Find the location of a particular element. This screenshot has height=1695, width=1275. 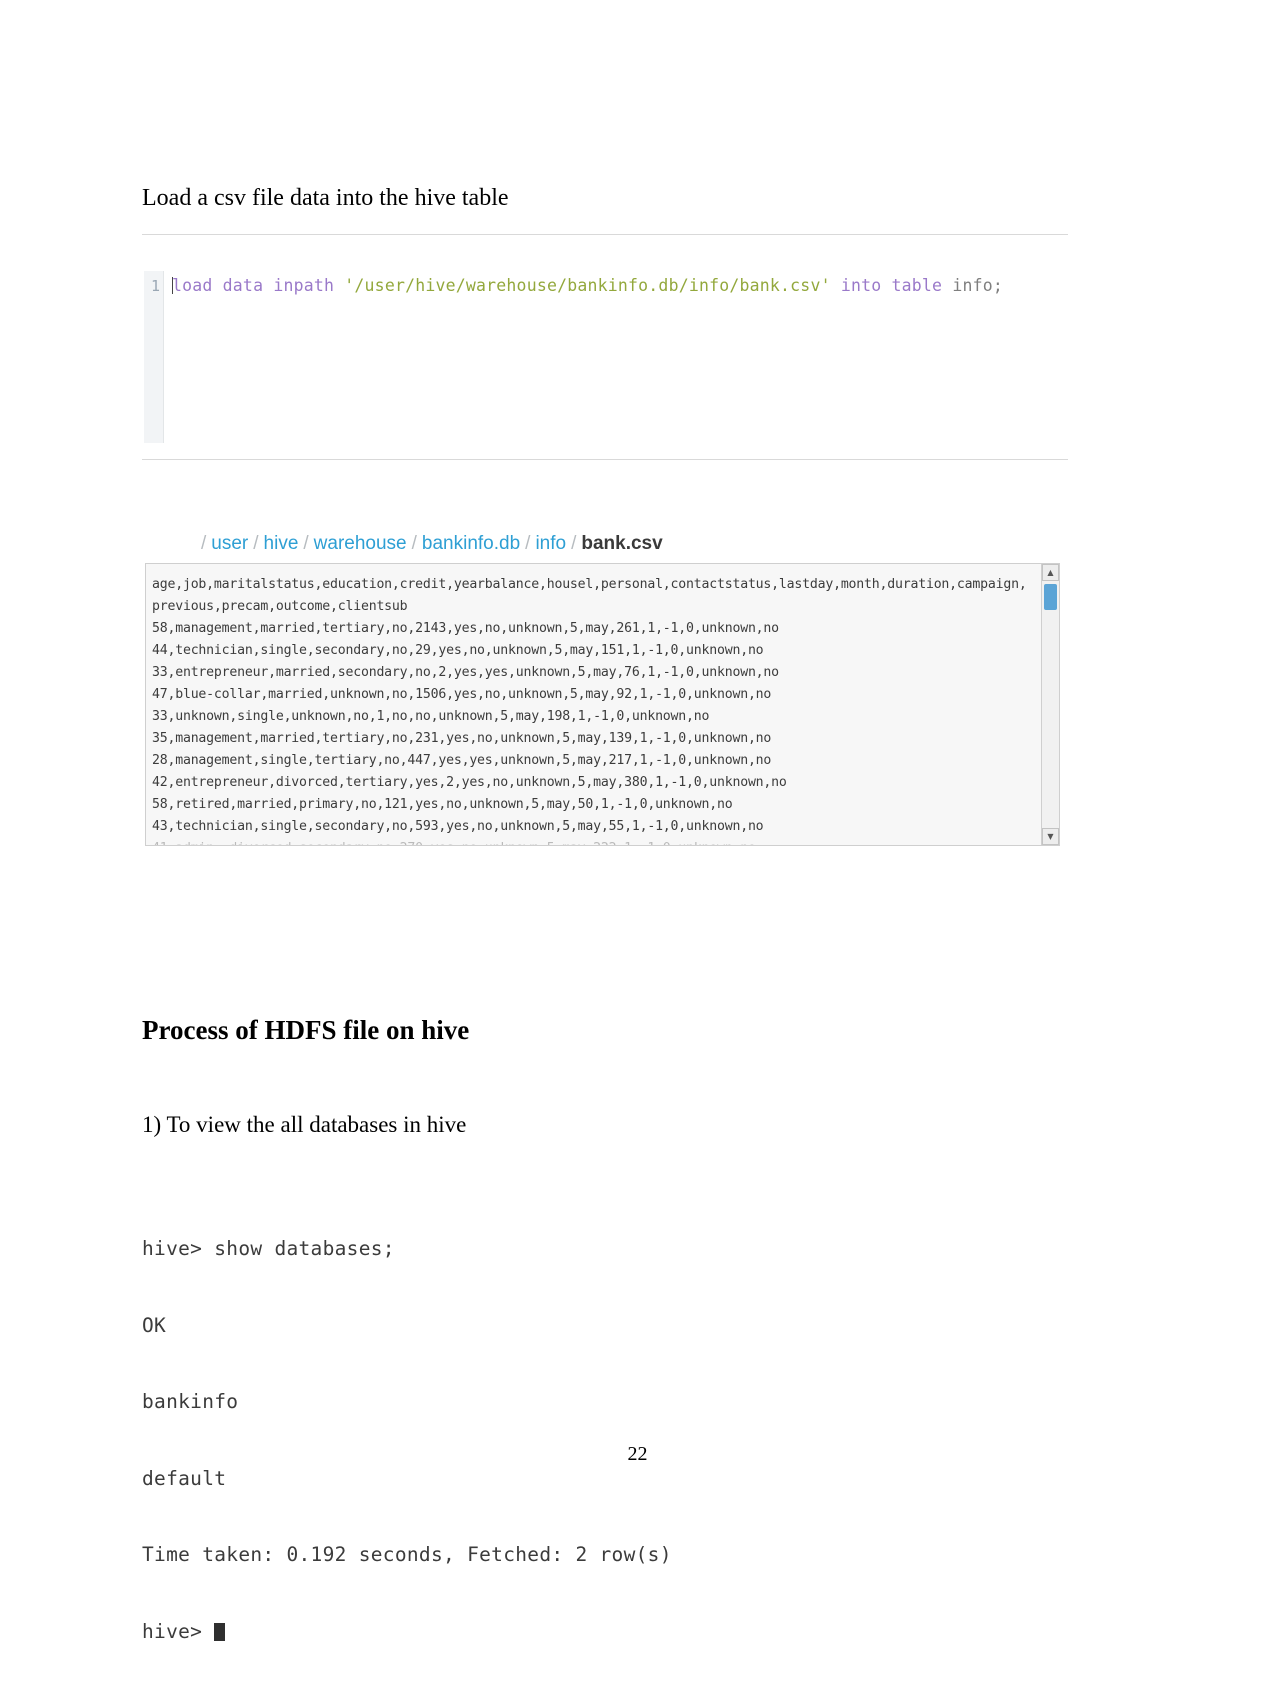

code-token-keyword-load: load data inpath is located at coordinates (258, 285).